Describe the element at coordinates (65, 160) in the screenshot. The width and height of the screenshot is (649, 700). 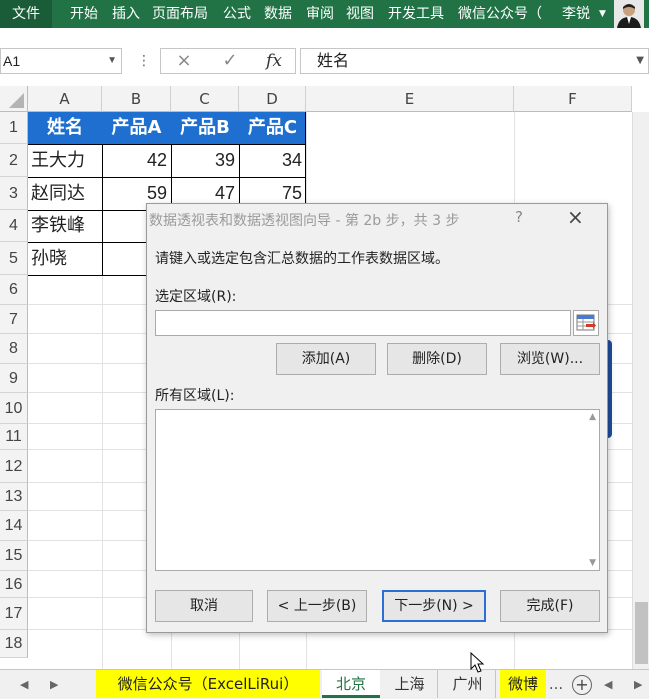
I see `cell-a2: 王大力` at that location.